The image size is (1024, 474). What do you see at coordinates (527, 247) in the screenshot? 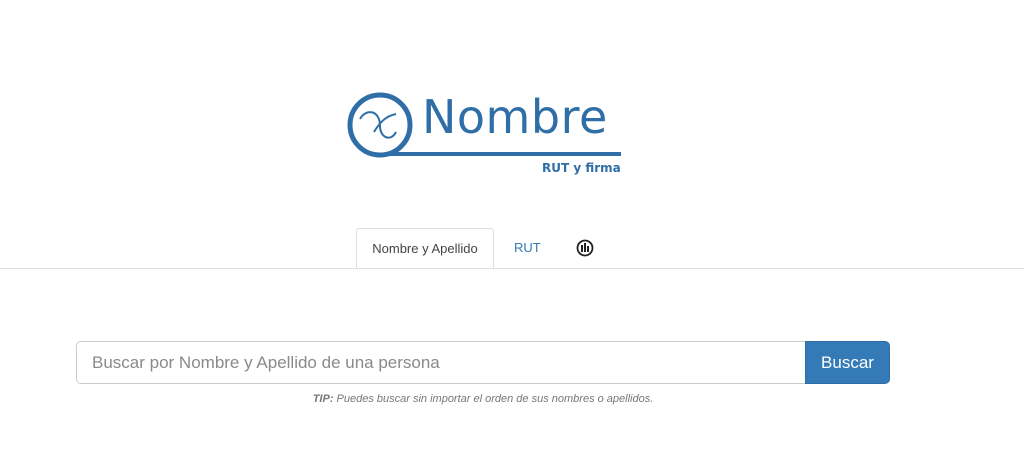
I see `tab-rut: RUT` at bounding box center [527, 247].